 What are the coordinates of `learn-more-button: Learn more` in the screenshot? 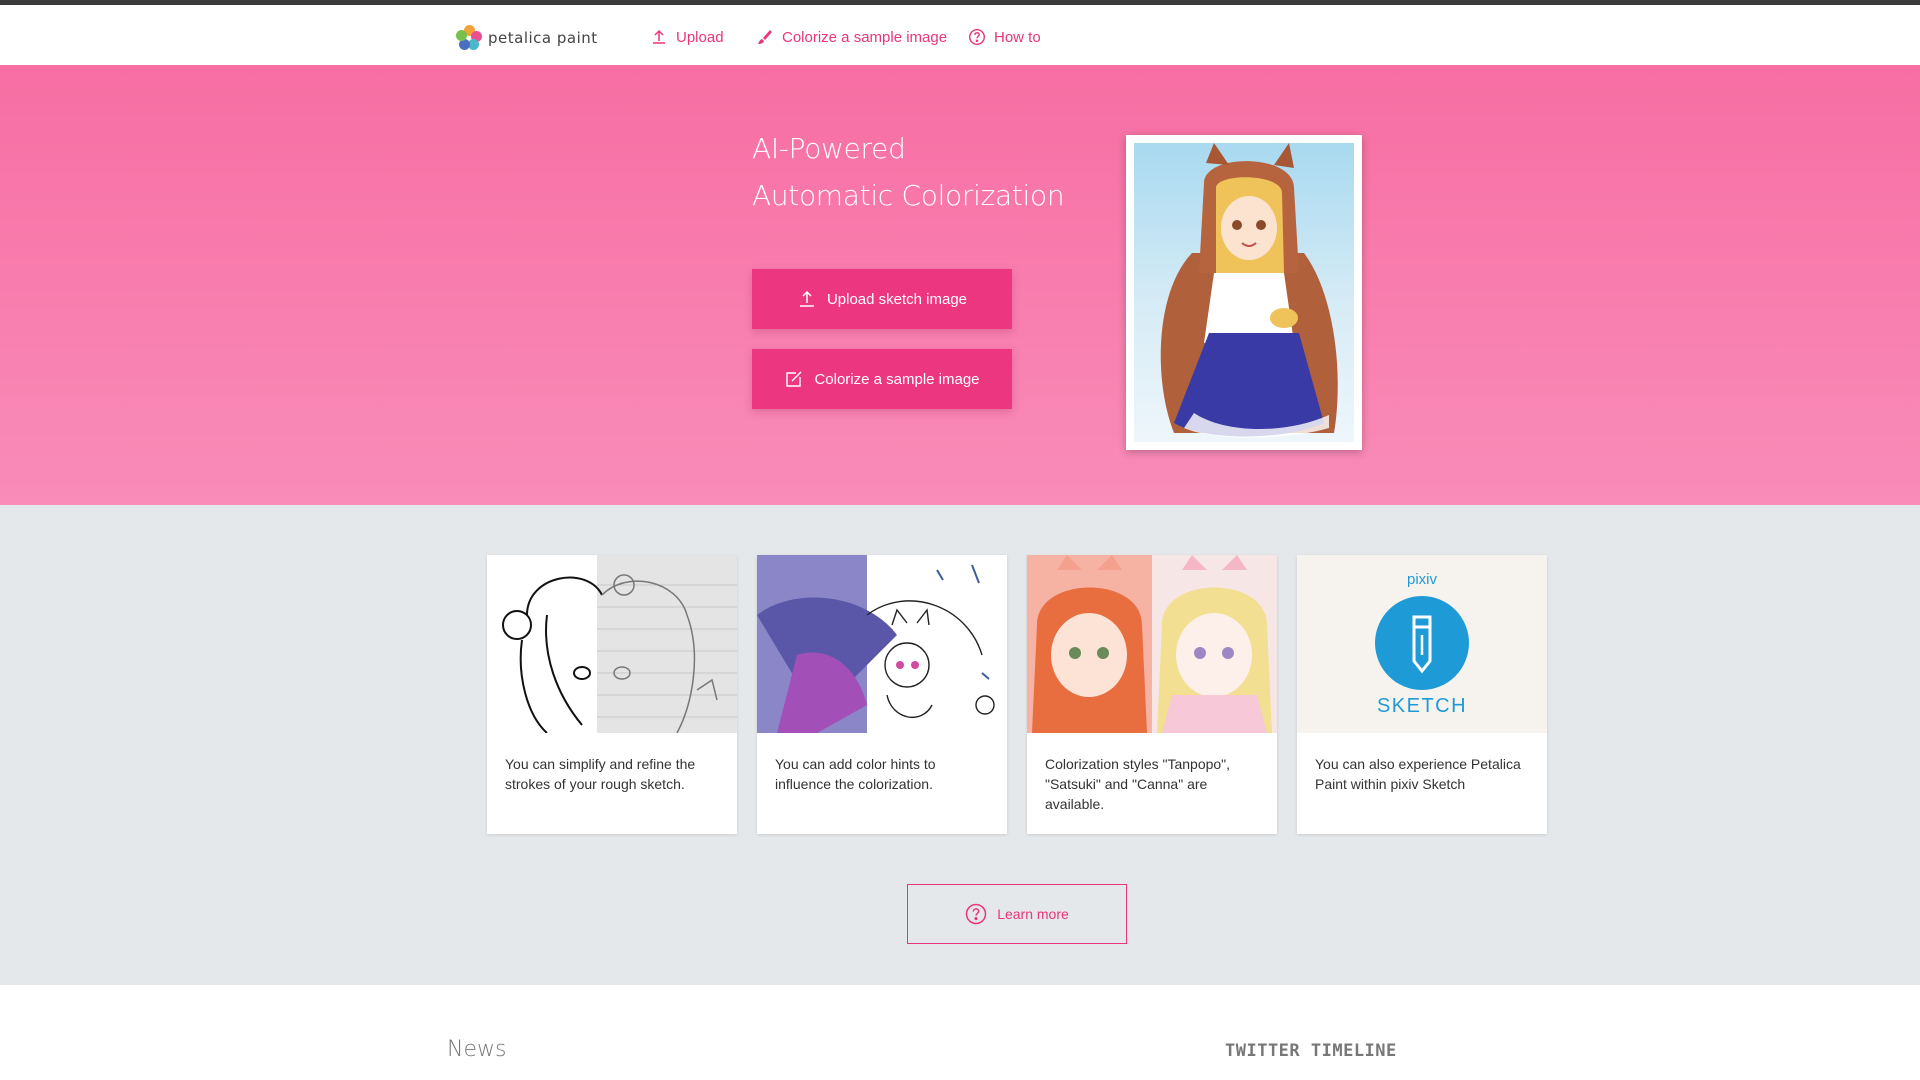 It's located at (1017, 914).